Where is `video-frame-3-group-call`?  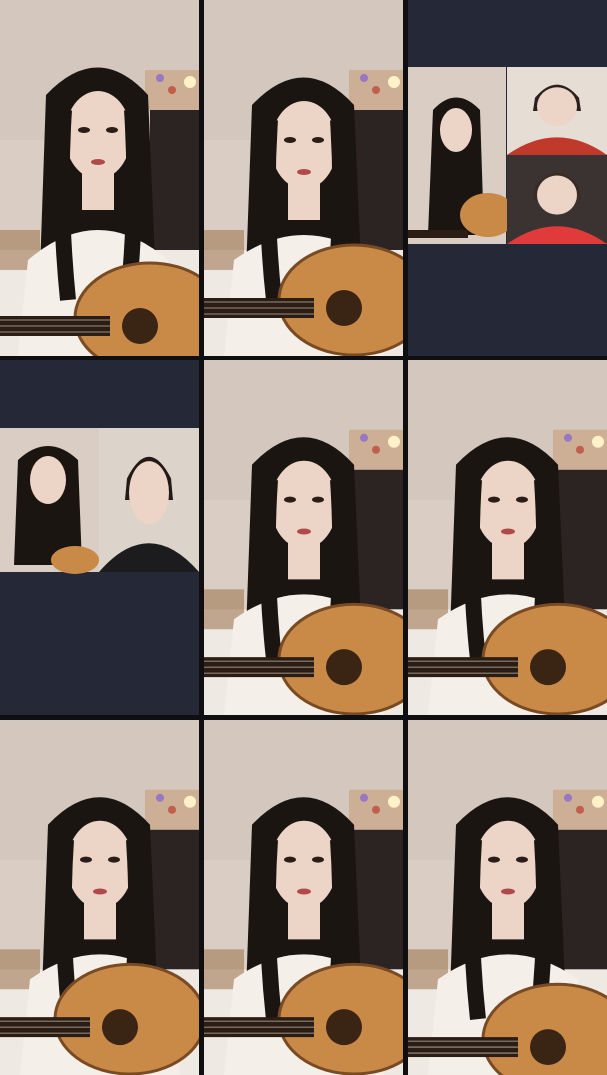
video-frame-3-group-call is located at coordinates (507, 178).